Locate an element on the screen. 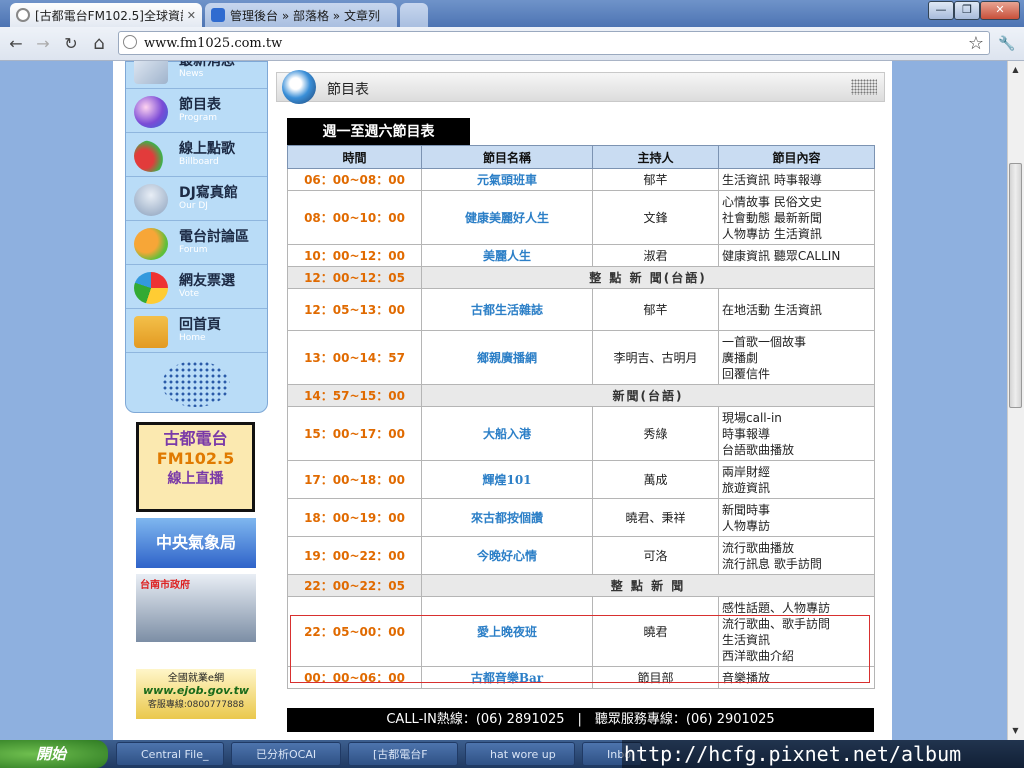  chat-bubble-icon is located at coordinates (151, 244).